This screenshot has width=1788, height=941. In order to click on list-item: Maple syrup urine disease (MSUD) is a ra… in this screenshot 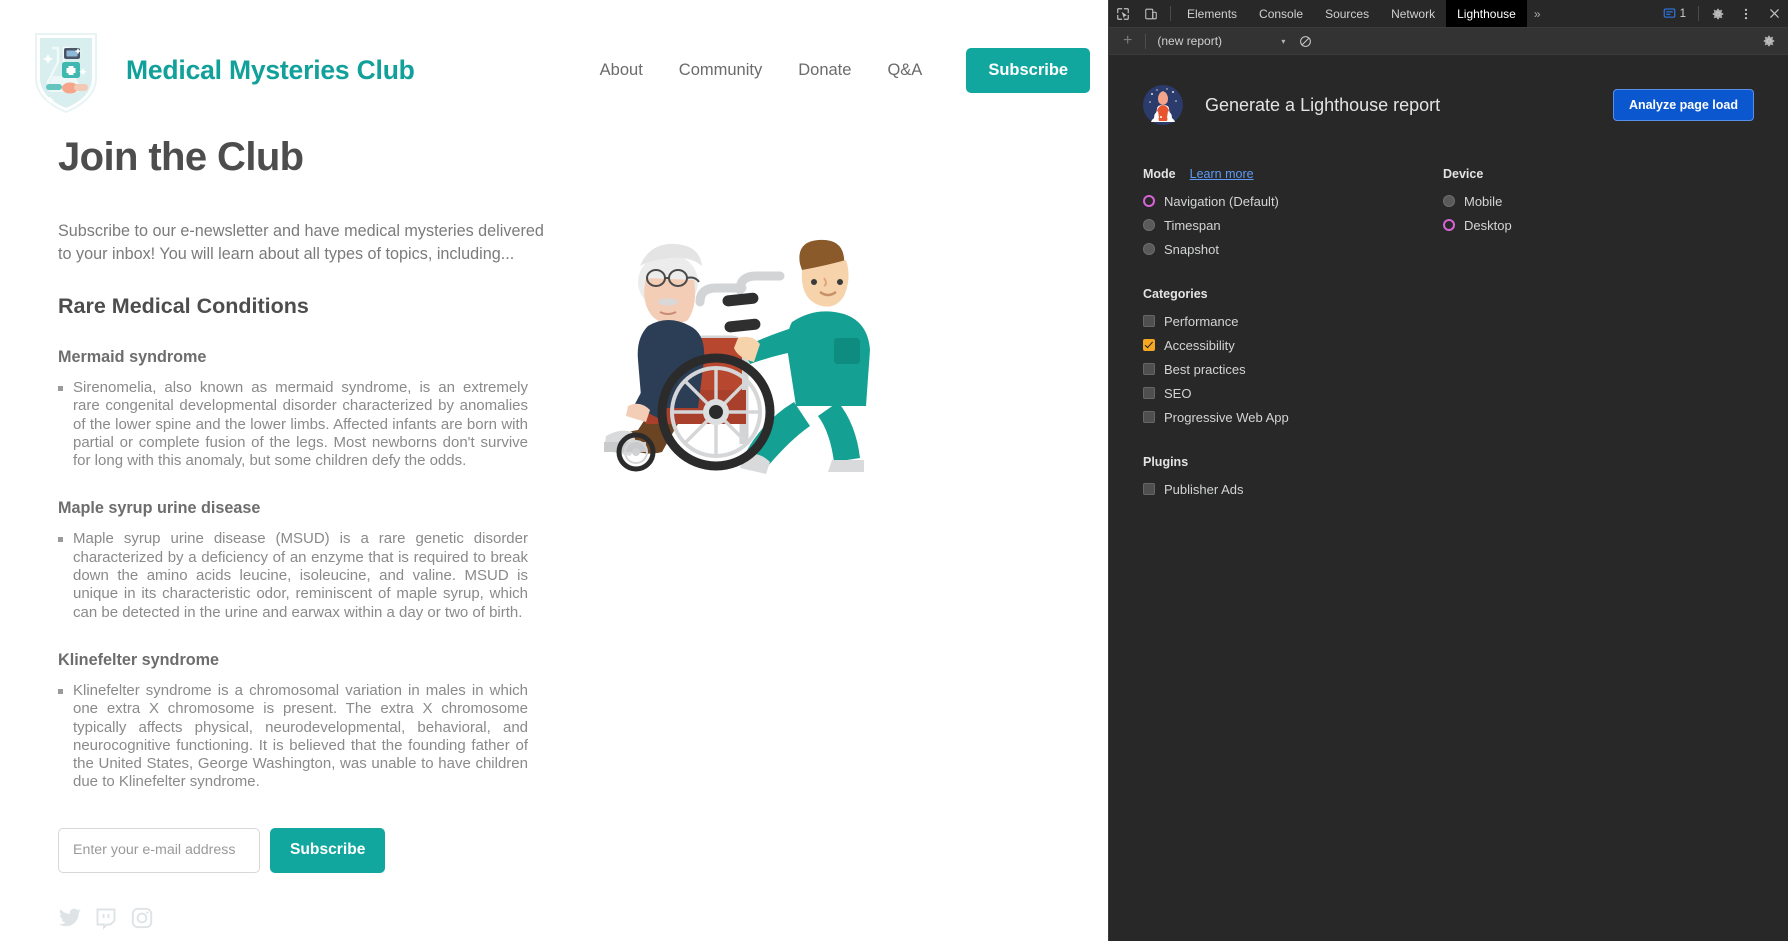, I will do `click(293, 575)`.